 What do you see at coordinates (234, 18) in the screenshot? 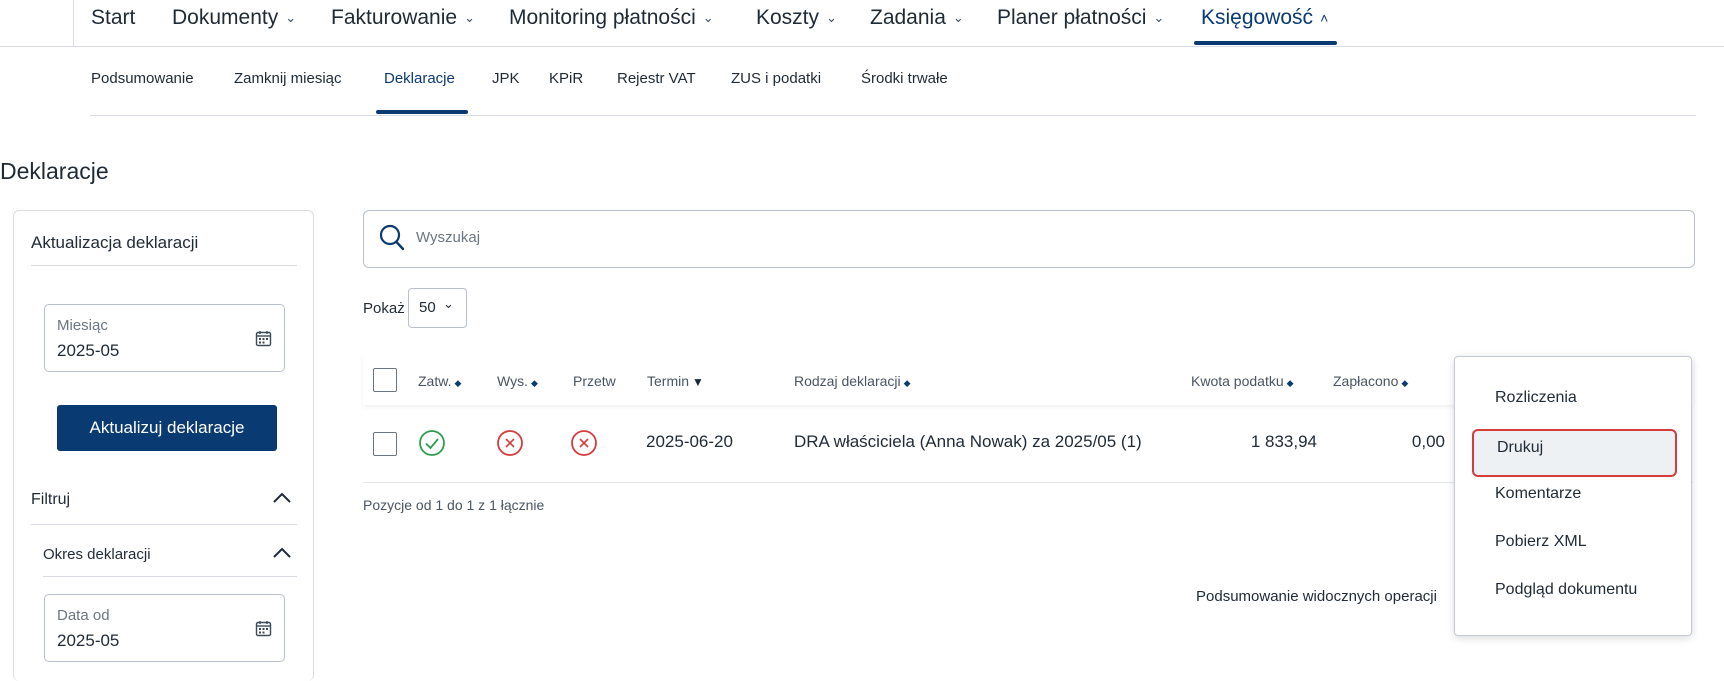
I see `nav-item-dokumenty: Dokumenty ⌄` at bounding box center [234, 18].